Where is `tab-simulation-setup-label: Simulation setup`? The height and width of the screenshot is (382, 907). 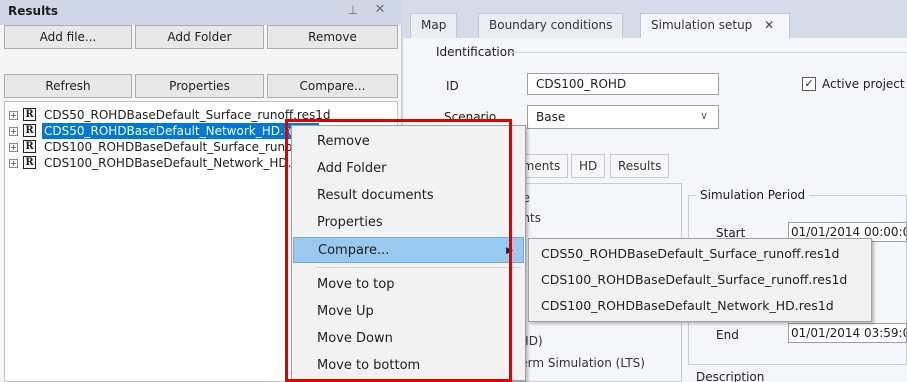
tab-simulation-setup-label: Simulation setup is located at coordinates (702, 25).